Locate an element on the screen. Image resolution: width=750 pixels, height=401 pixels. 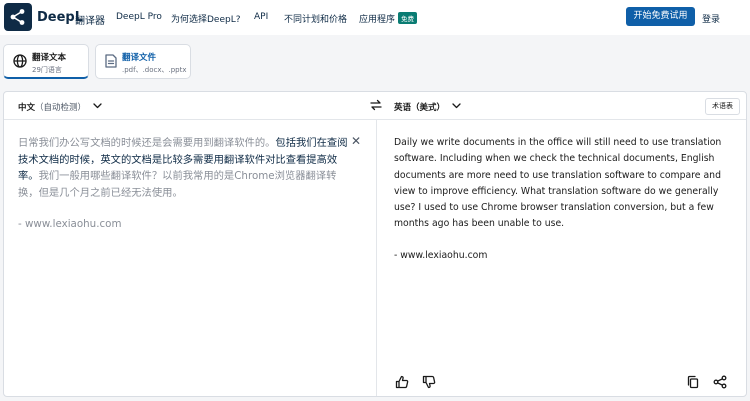
globe-icon is located at coordinates (20, 61).